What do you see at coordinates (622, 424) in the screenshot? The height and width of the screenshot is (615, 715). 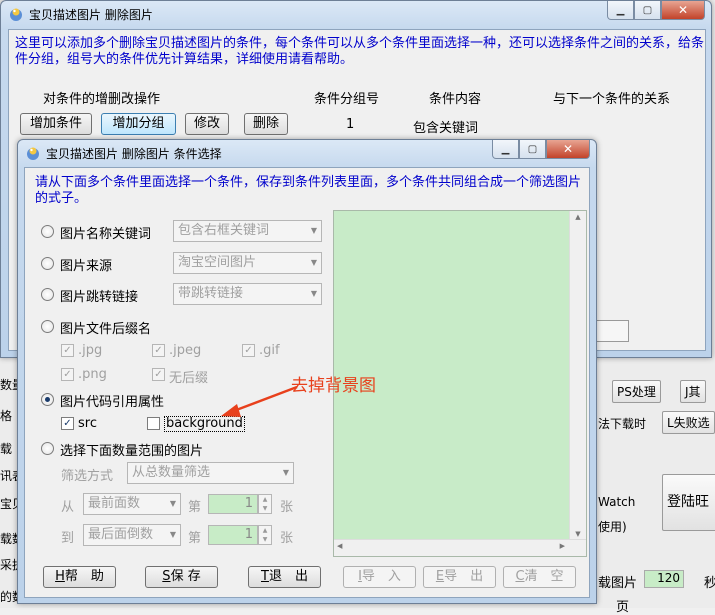 I see `bg-label: 法下载时` at bounding box center [622, 424].